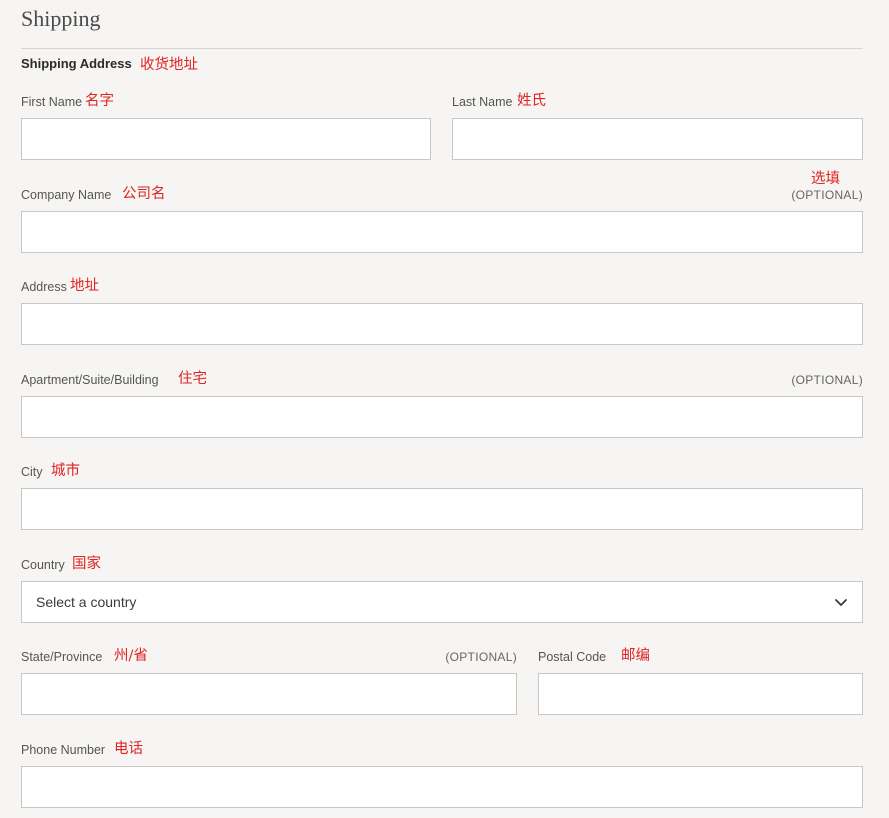 The height and width of the screenshot is (818, 889). I want to click on country-label: Country, so click(43, 565).